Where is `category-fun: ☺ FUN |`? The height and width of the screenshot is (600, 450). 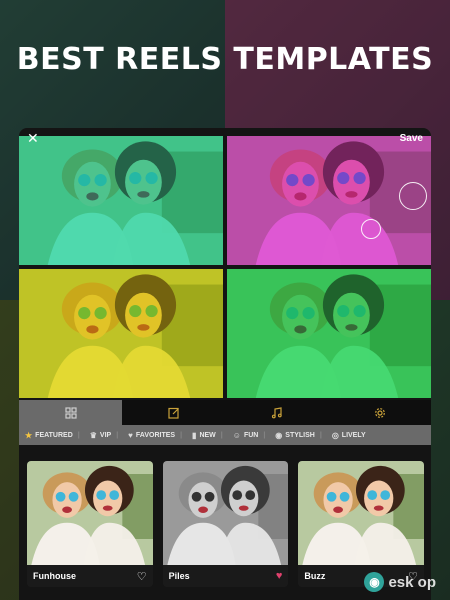 category-fun: ☺ FUN | is located at coordinates (249, 435).